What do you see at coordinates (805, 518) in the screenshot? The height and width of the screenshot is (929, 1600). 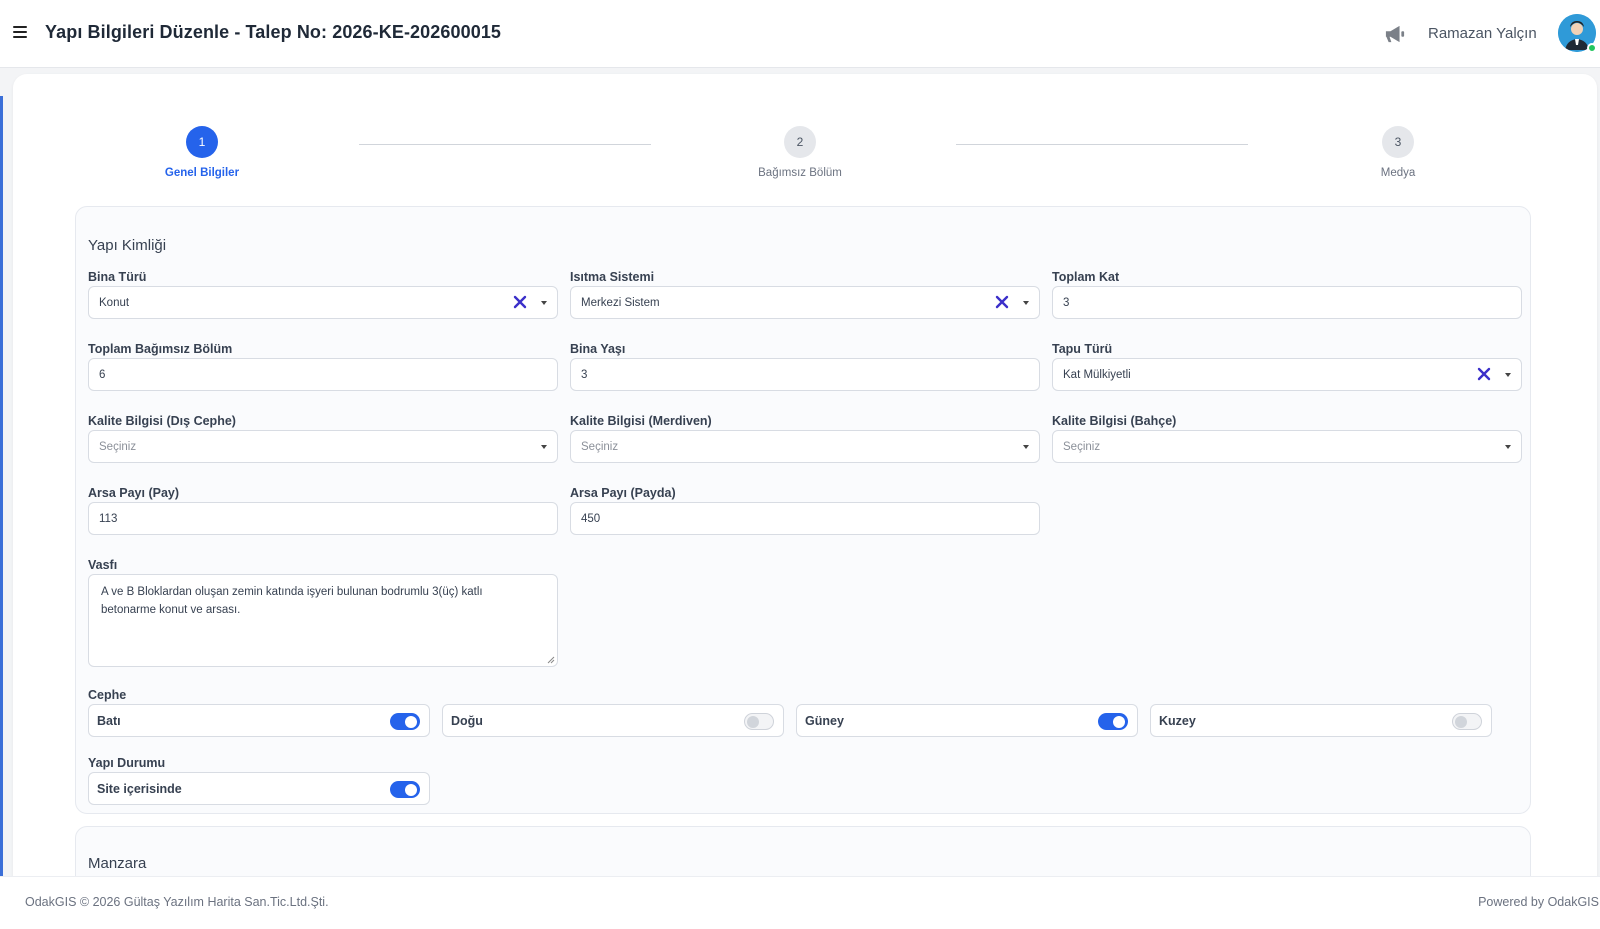 I see `arsa-payi-payda-input: 450` at bounding box center [805, 518].